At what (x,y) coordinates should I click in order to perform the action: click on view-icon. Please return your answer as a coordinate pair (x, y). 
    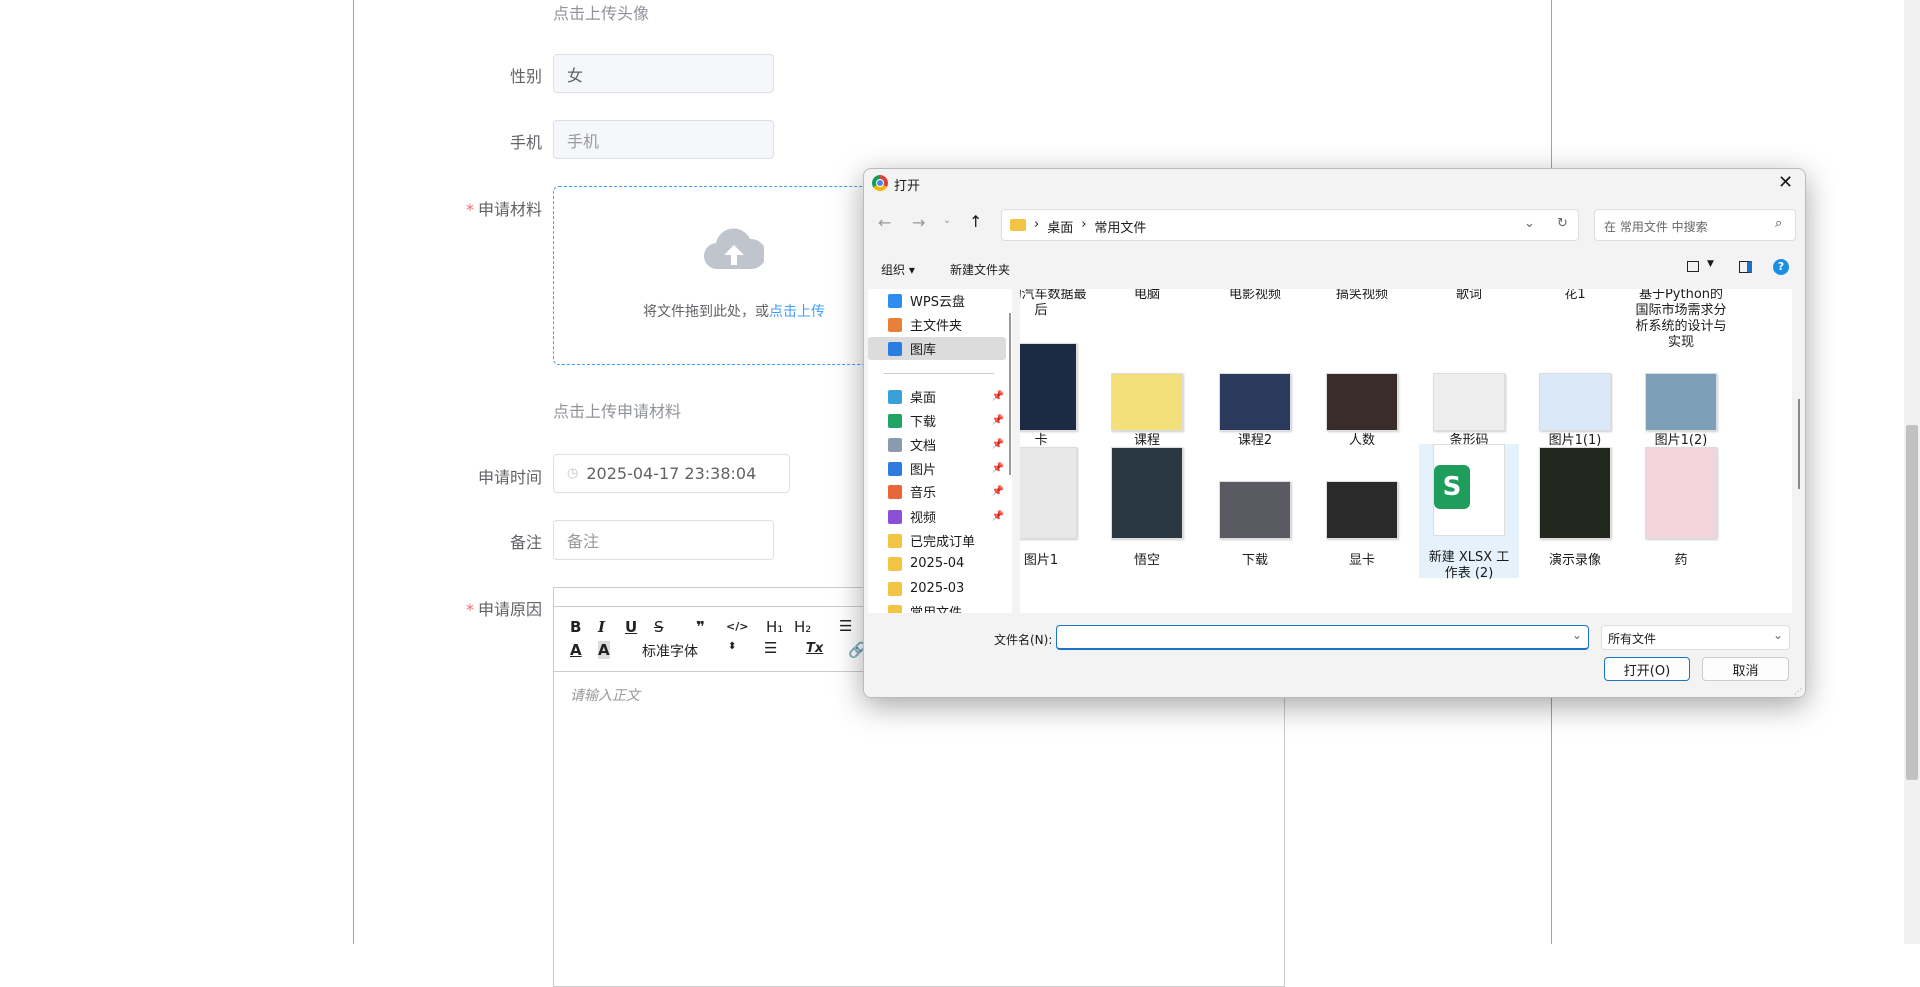
    Looking at the image, I should click on (1693, 266).